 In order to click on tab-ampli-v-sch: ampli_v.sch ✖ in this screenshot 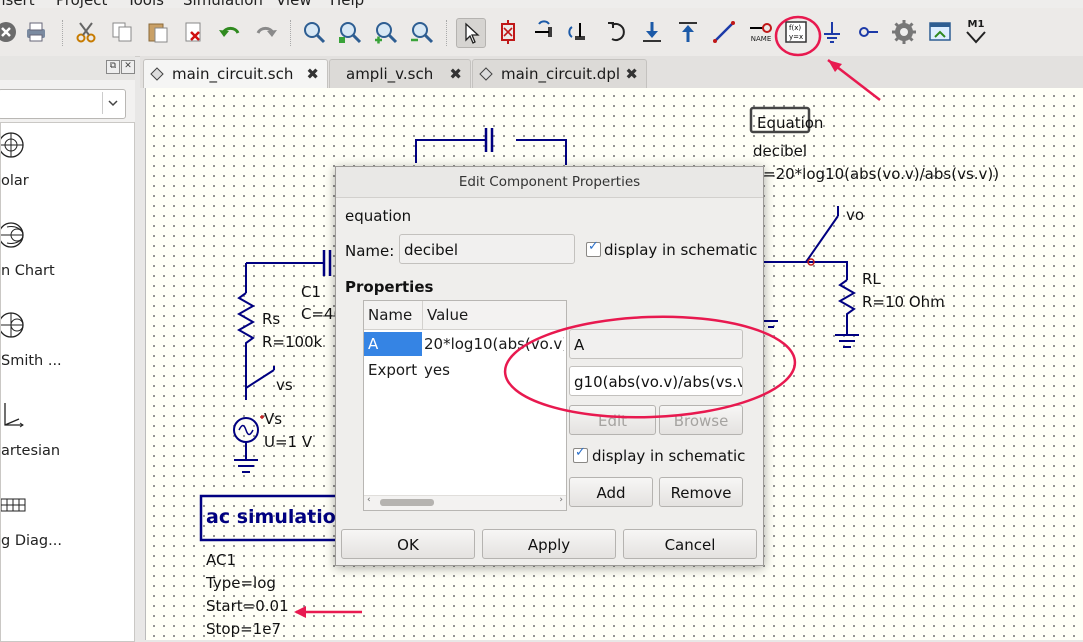, I will do `click(400, 73)`.